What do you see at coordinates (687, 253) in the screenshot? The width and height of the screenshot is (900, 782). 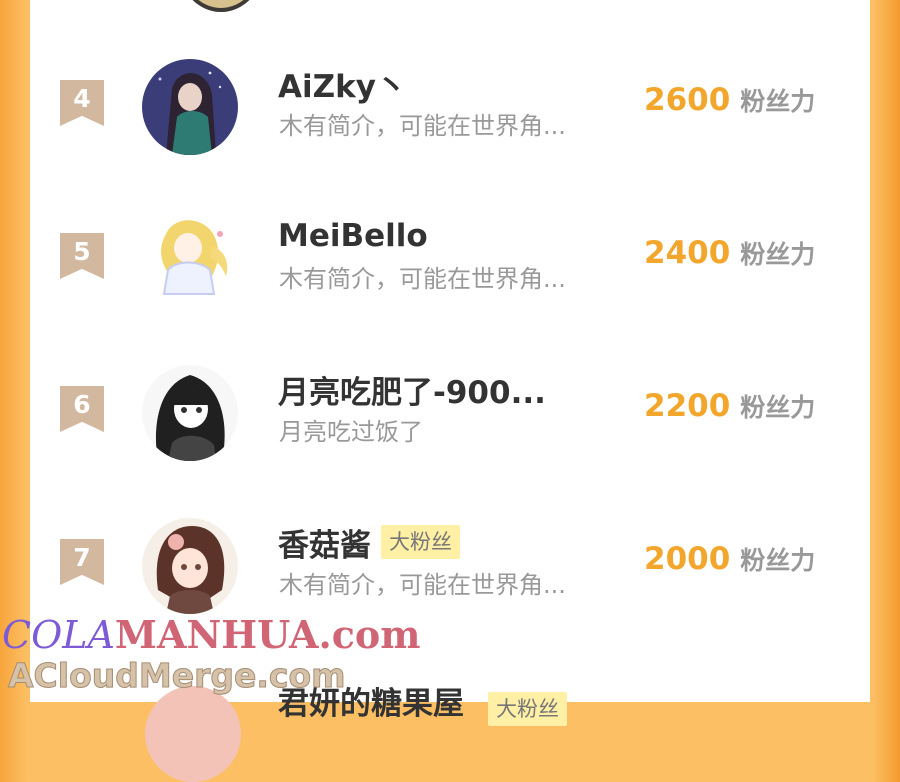 I see `fan-power-value: 2400` at bounding box center [687, 253].